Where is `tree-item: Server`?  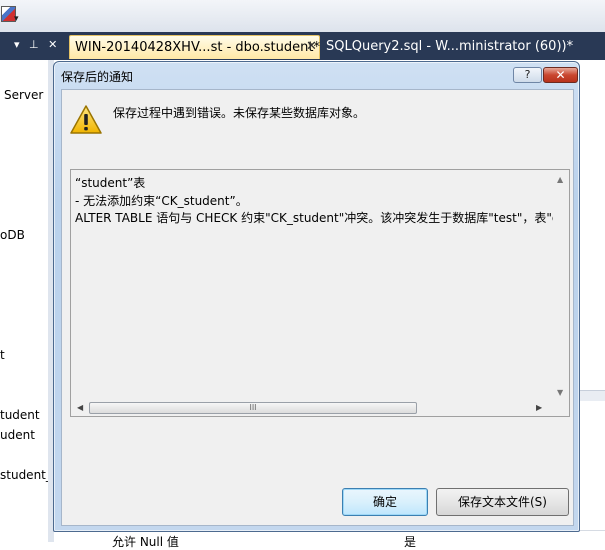
tree-item: Server is located at coordinates (23, 95).